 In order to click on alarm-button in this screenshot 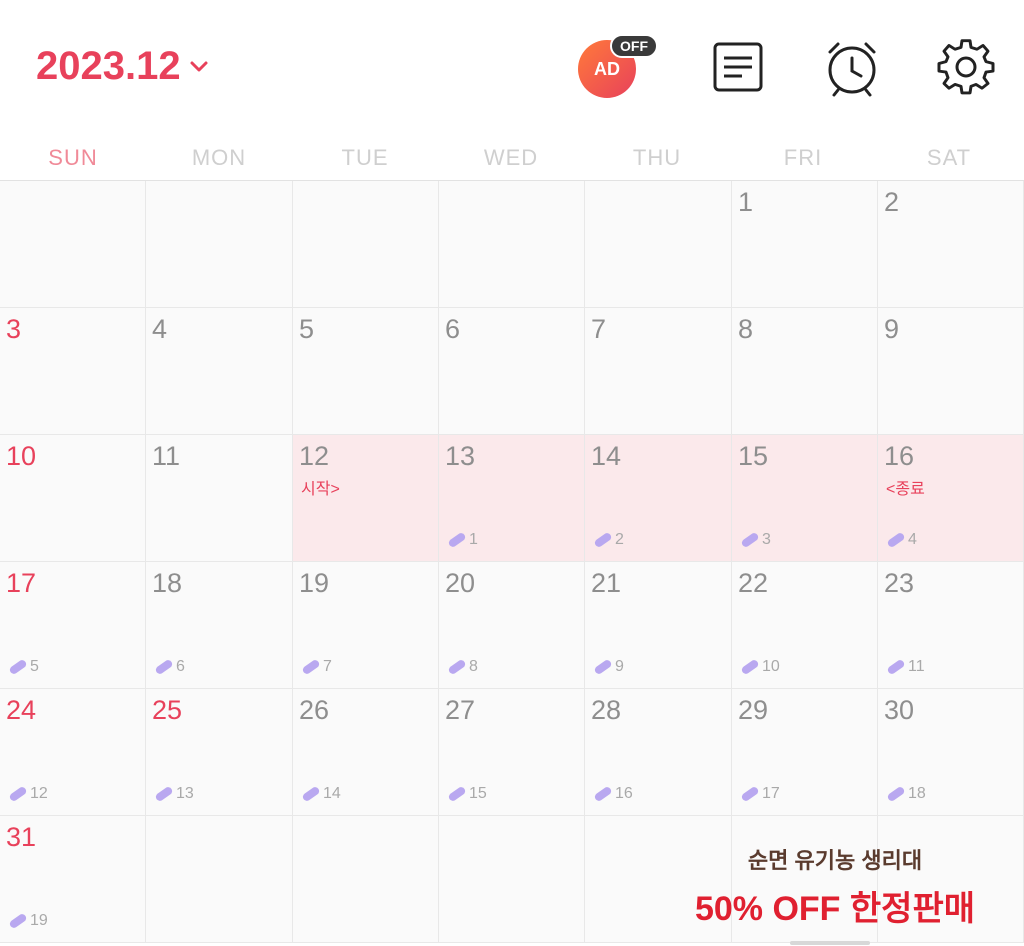, I will do `click(852, 68)`.